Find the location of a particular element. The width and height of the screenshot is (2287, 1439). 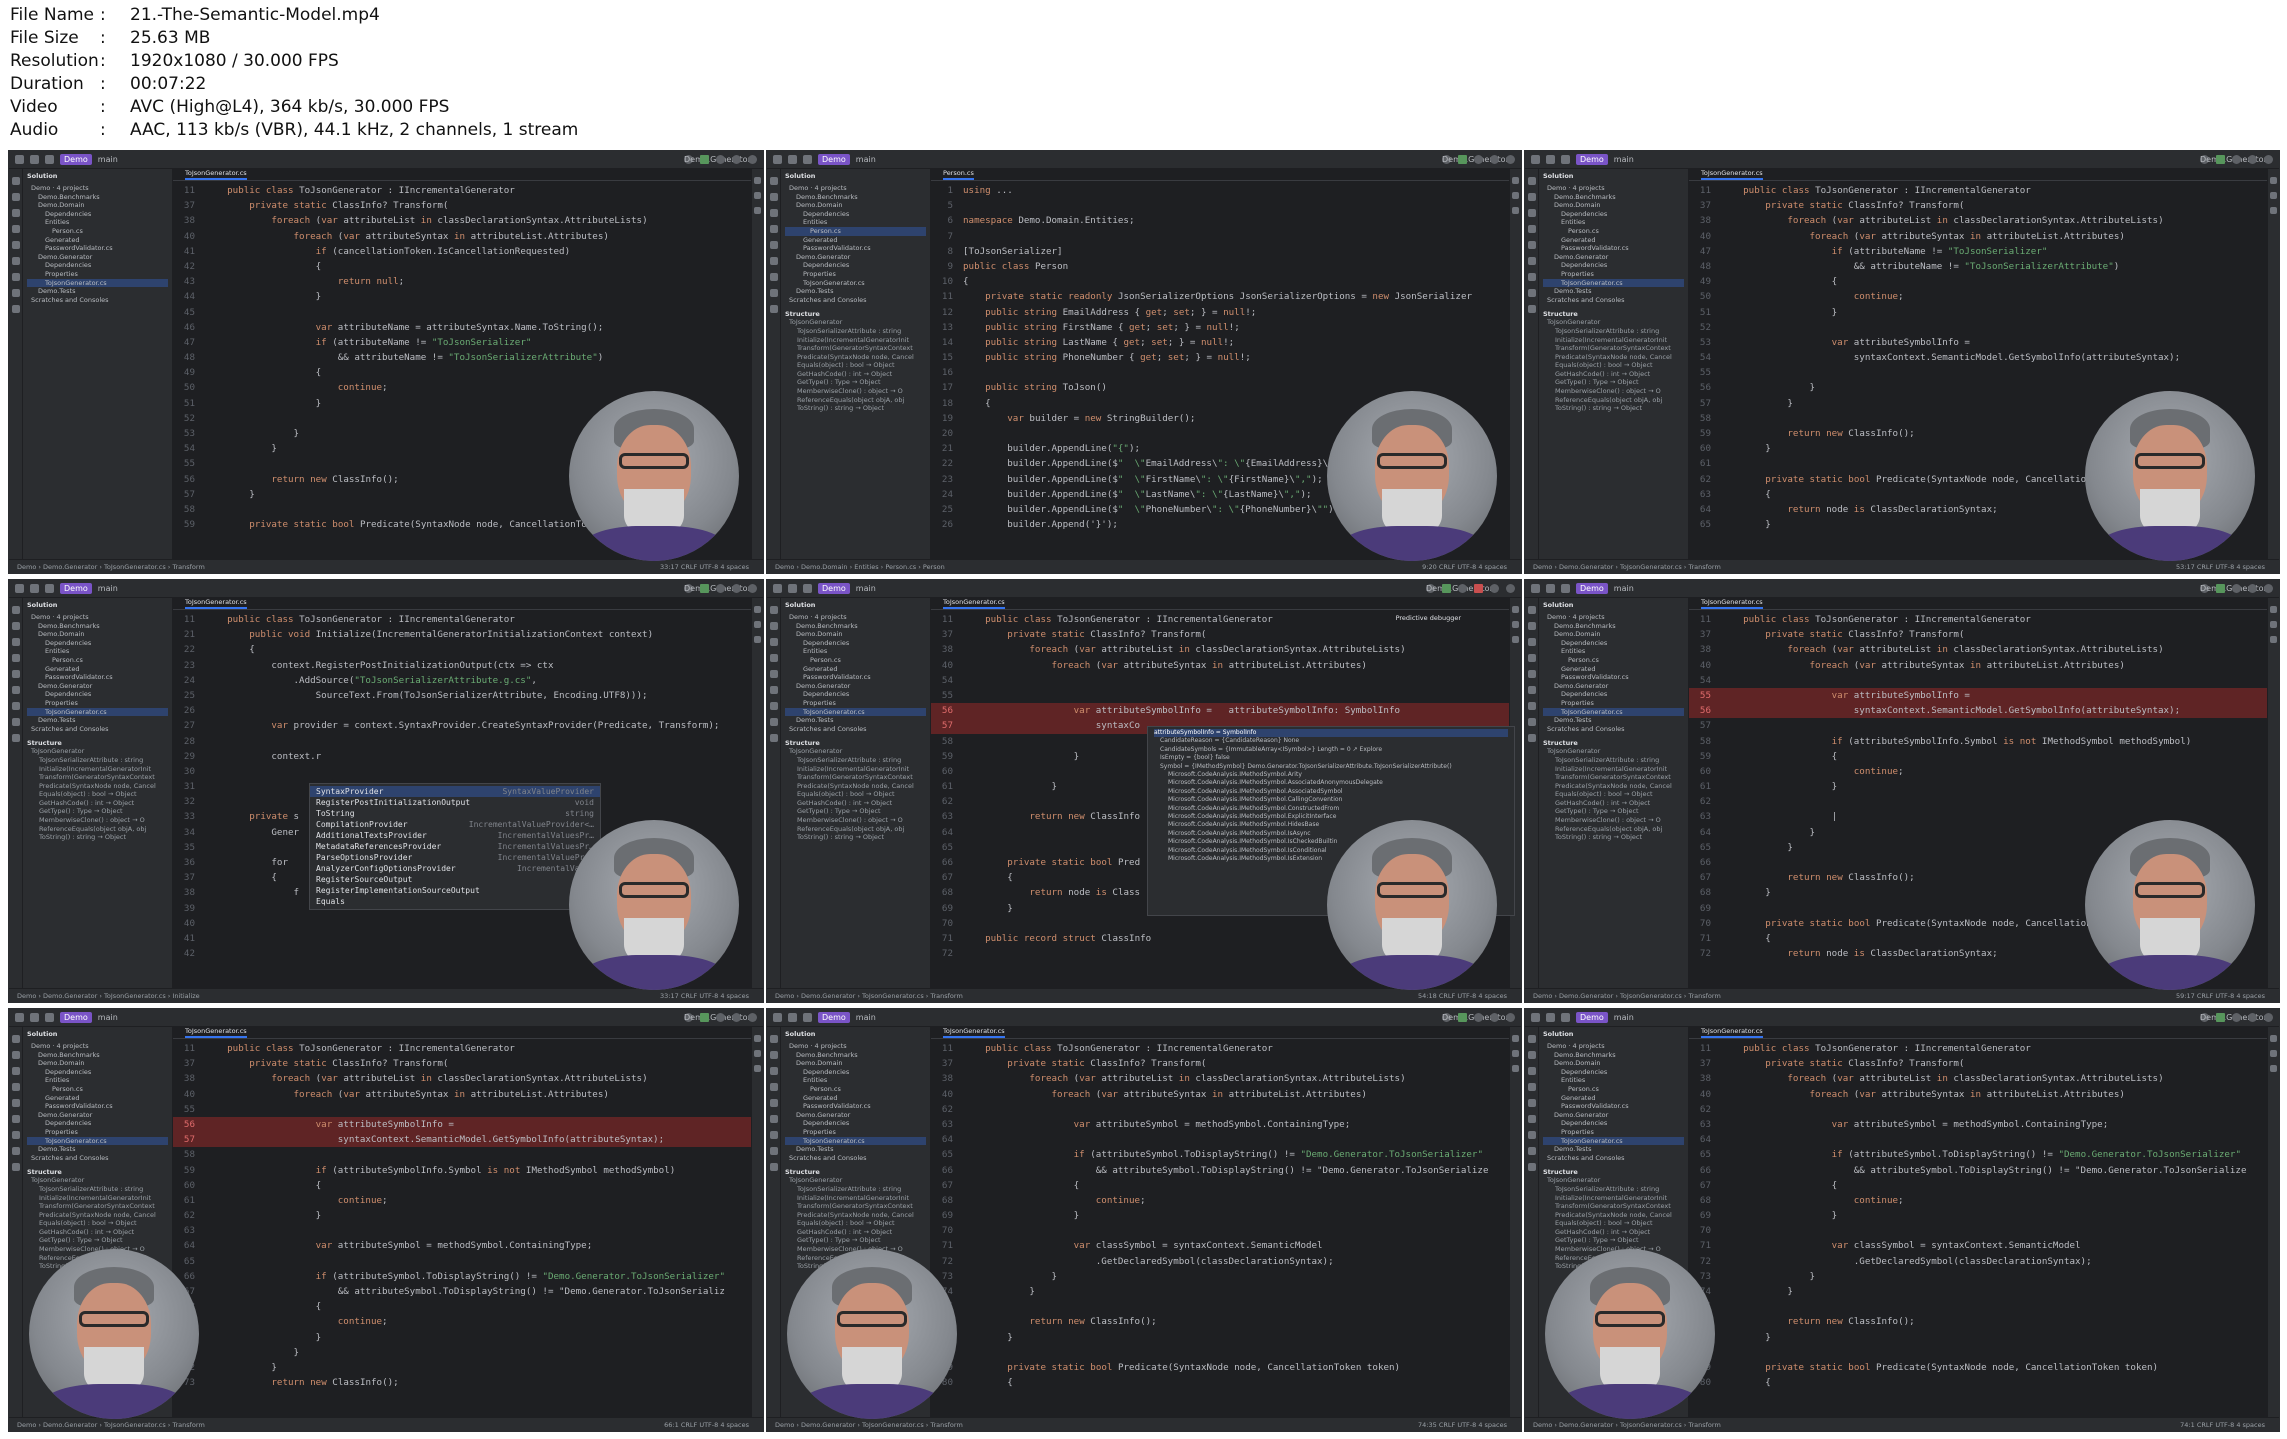

run-tool-icon is located at coordinates (774, 1119).